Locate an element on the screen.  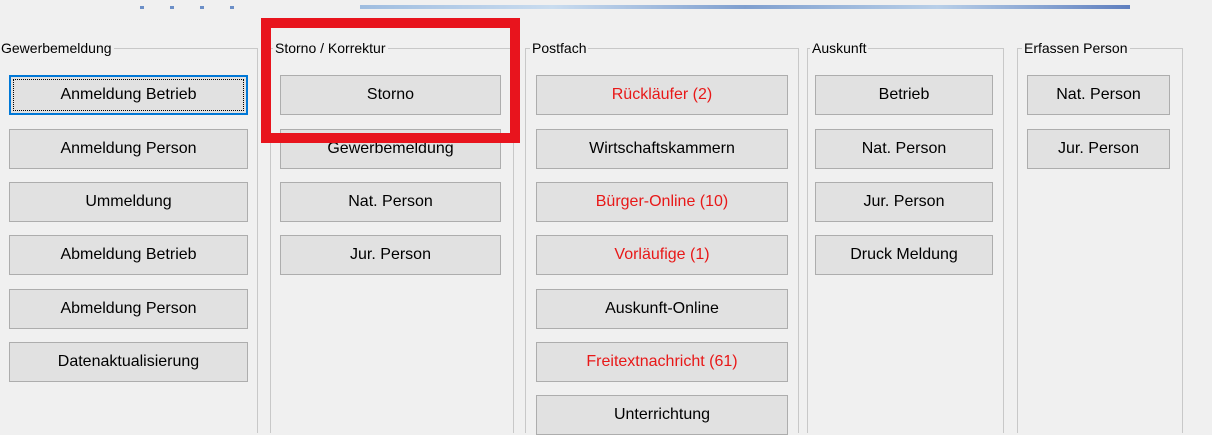
auskunft-nat-person-button: Nat. Person is located at coordinates (904, 149).